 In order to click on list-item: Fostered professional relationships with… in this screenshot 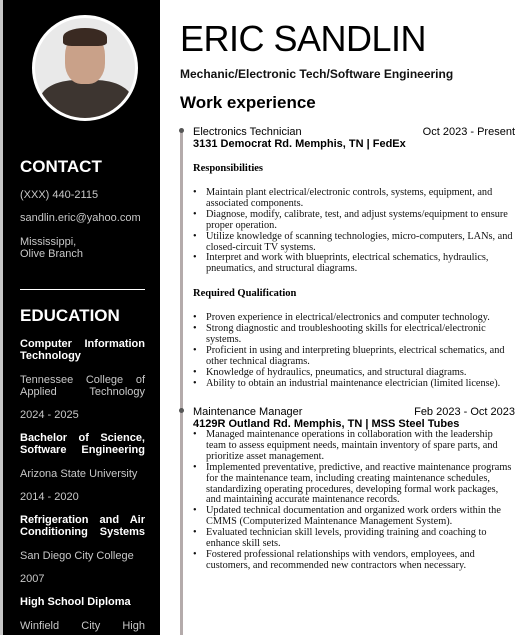, I will do `click(354, 560)`.